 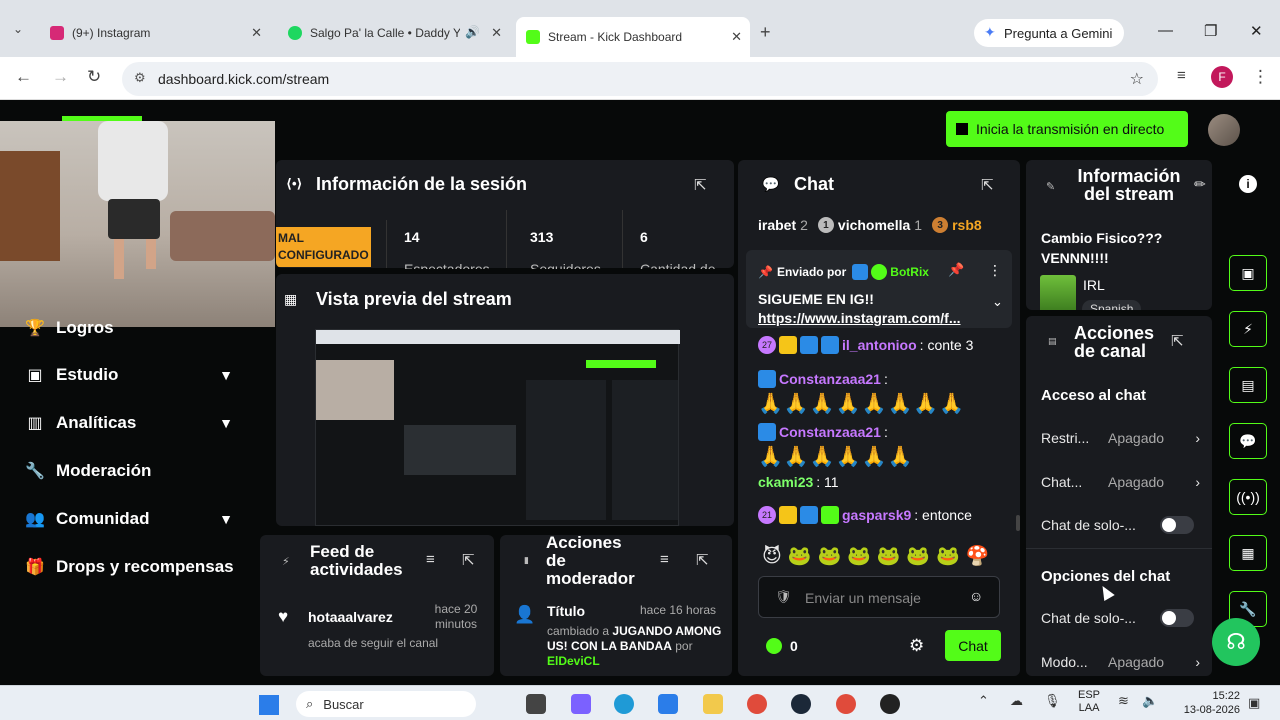 I want to click on forward-icon: →, so click(x=60, y=77).